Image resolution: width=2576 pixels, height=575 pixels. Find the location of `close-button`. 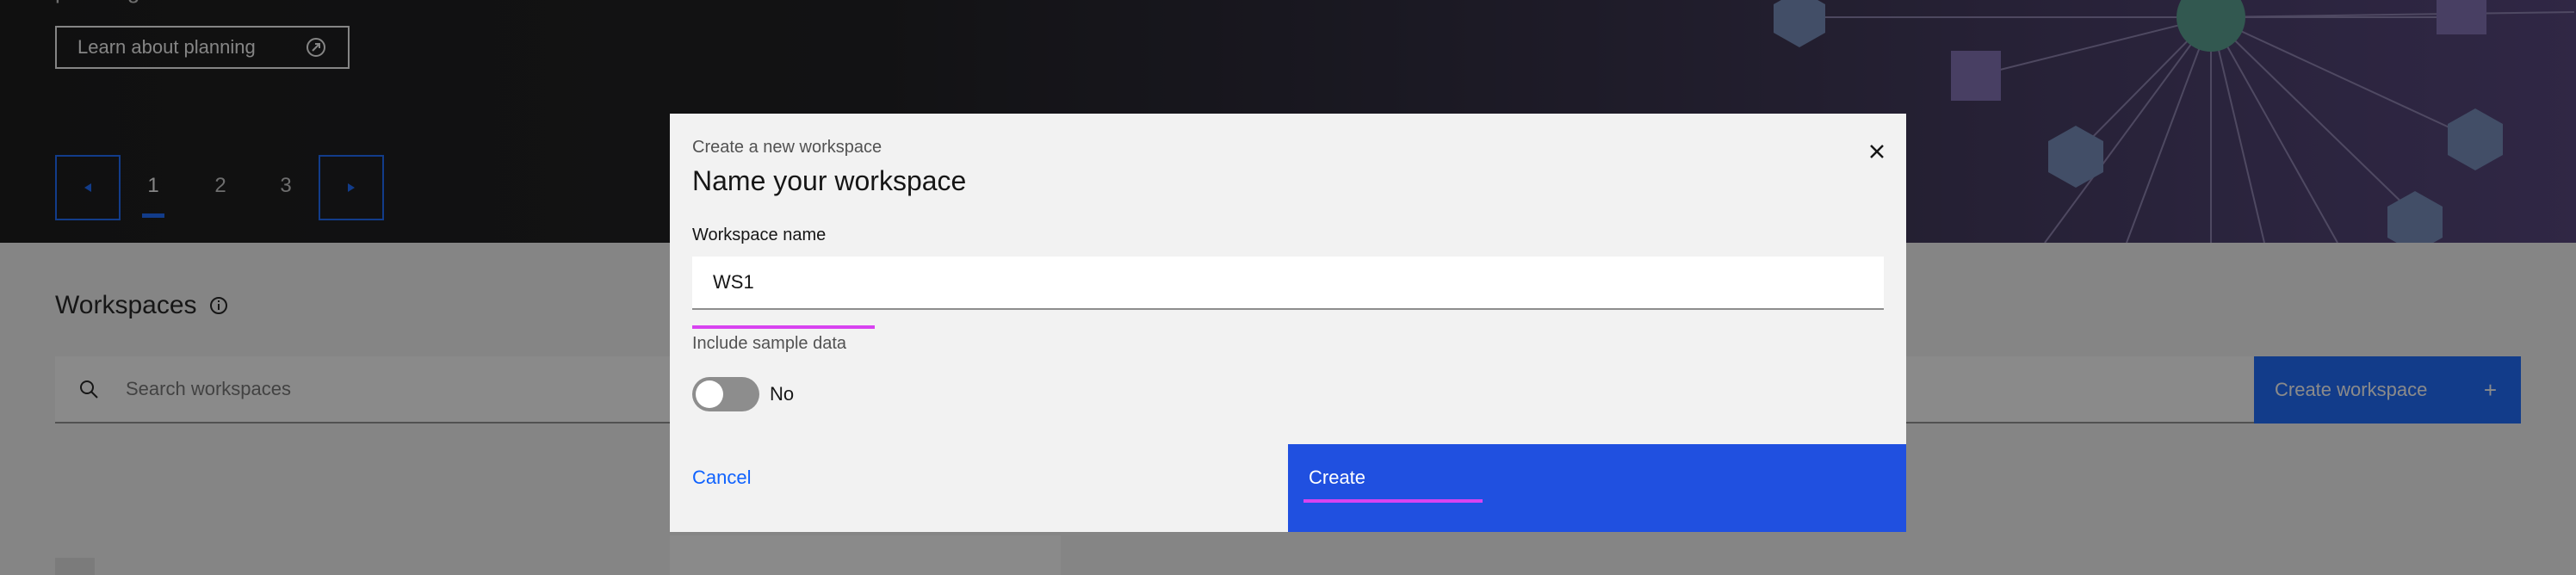

close-button is located at coordinates (1877, 151).